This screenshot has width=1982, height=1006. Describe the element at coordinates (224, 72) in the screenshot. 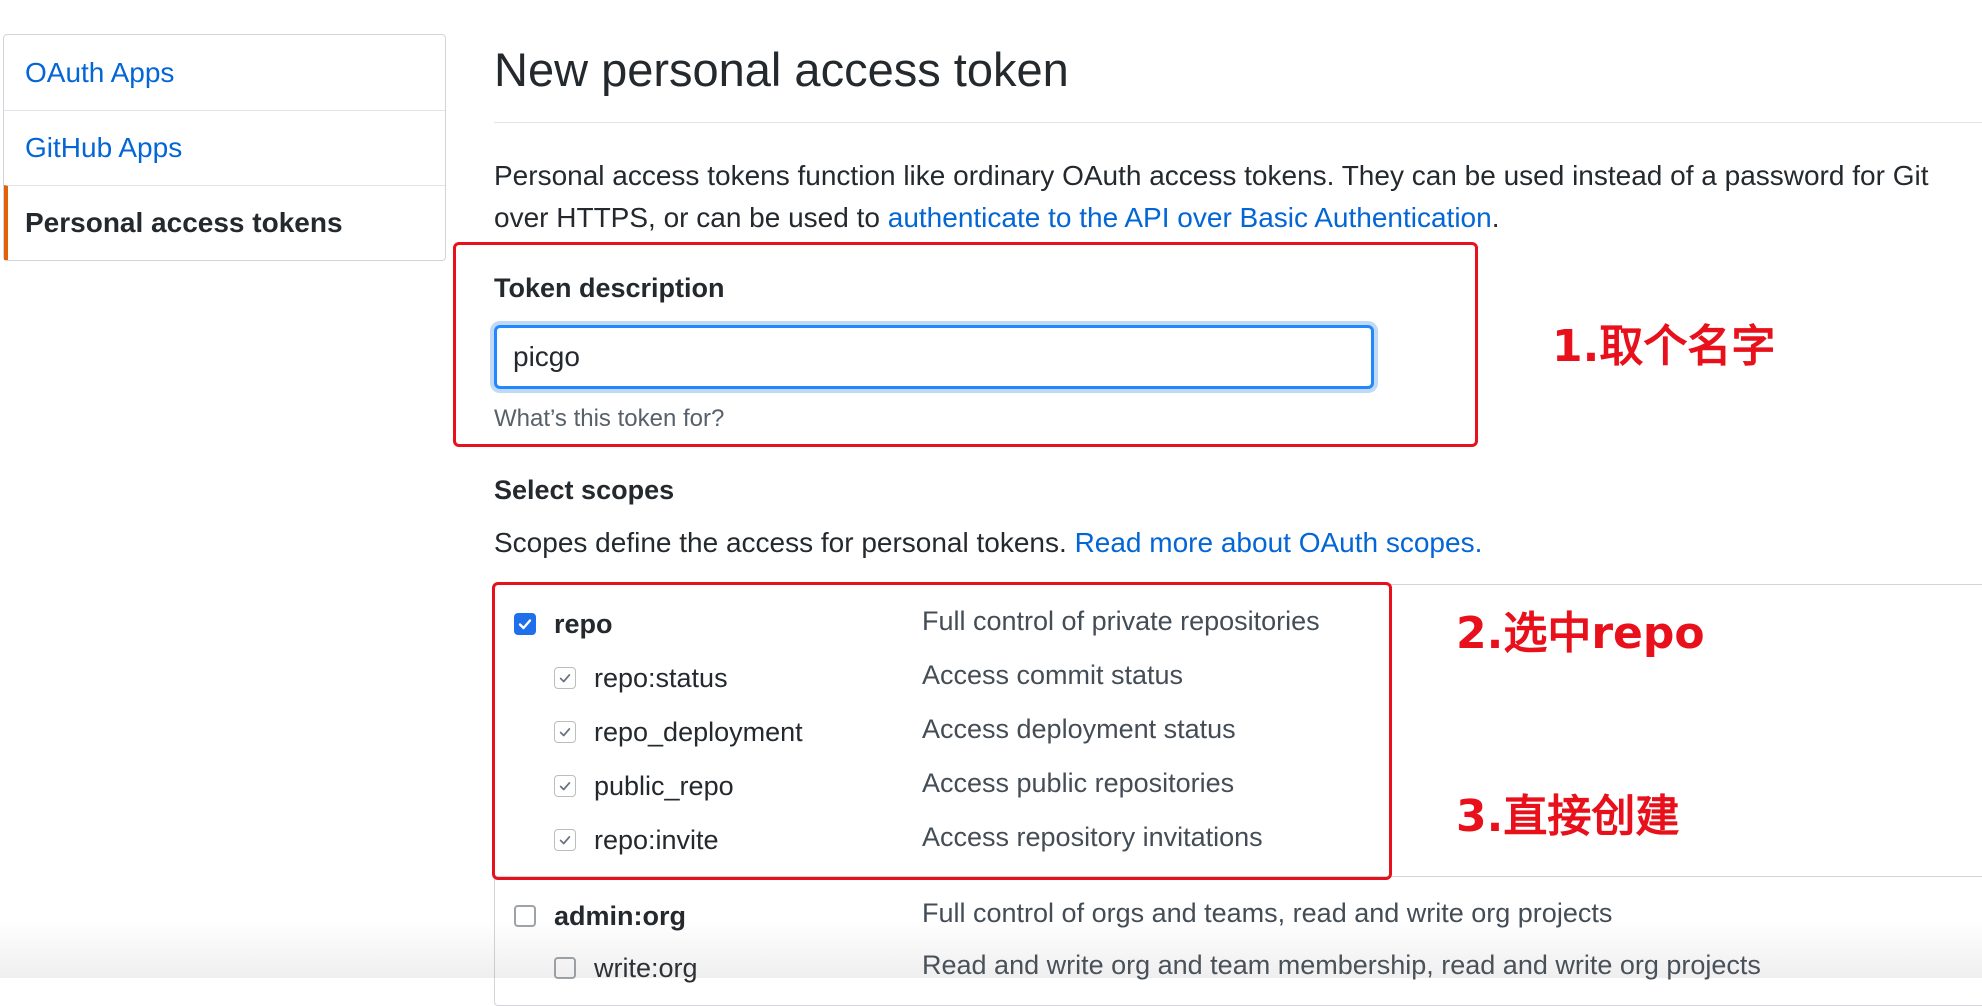

I see `sidebar-item-oauth-apps: OAuth Apps` at that location.